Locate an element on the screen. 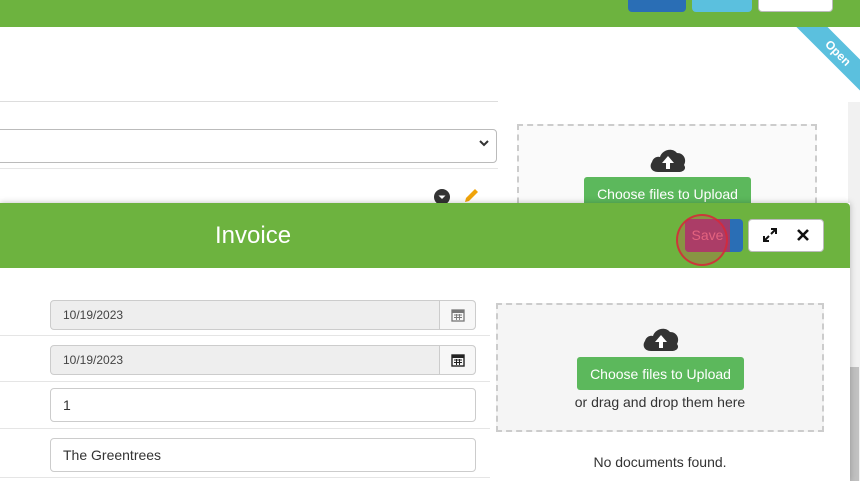 The image size is (860, 481). name-field: The Greentrees is located at coordinates (263, 455).